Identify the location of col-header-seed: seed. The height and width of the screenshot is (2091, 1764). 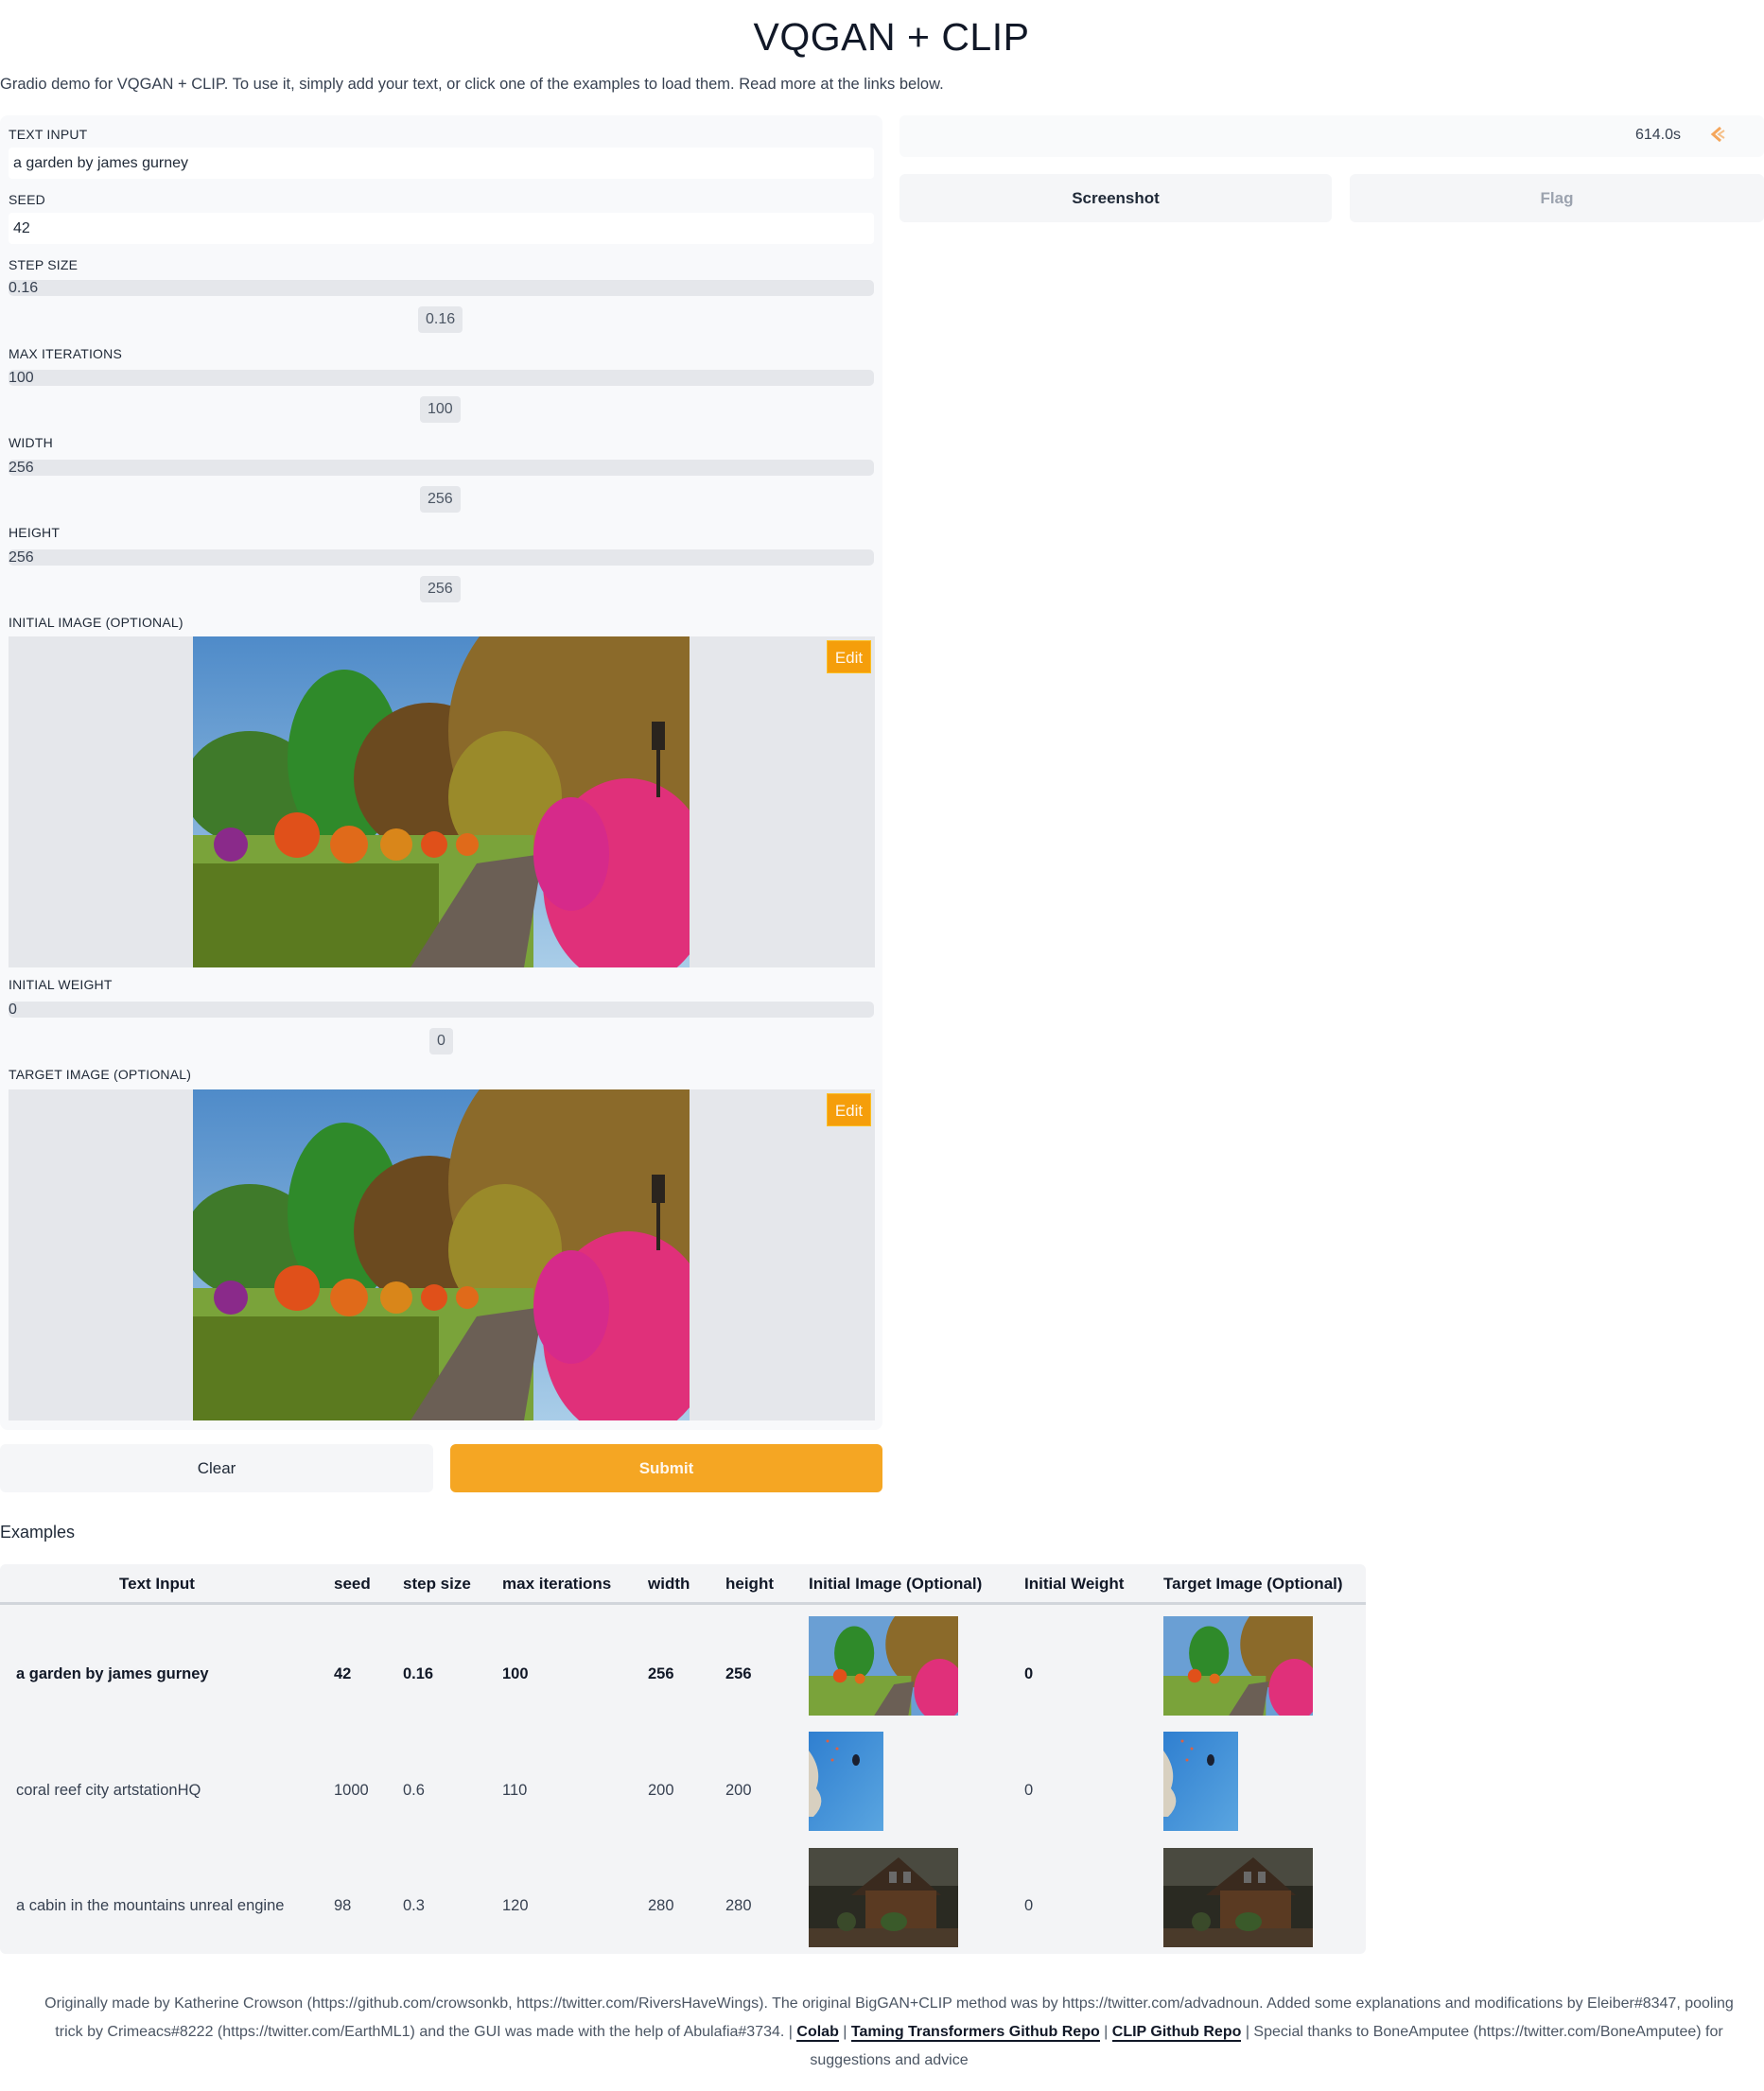
(353, 1584).